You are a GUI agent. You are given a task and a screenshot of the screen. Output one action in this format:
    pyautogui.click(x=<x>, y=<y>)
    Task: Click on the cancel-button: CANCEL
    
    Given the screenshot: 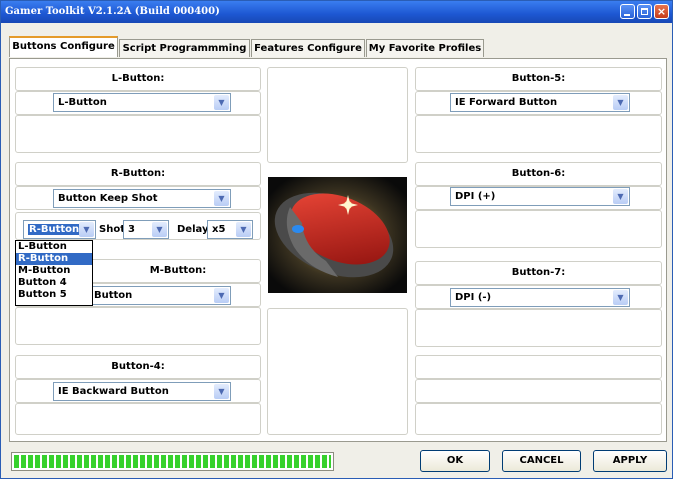 What is the action you would take?
    pyautogui.click(x=541, y=461)
    